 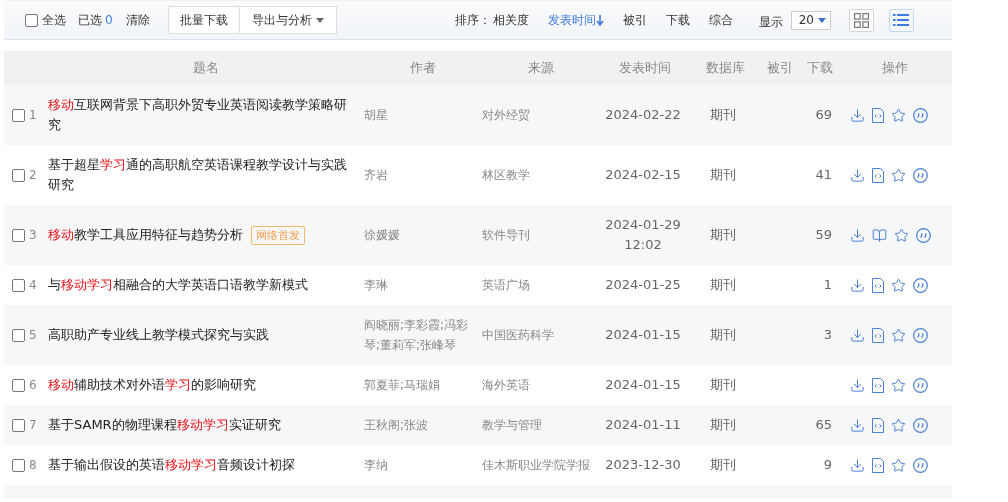 I want to click on date-cell-text: 2024-01-25, so click(x=643, y=285).